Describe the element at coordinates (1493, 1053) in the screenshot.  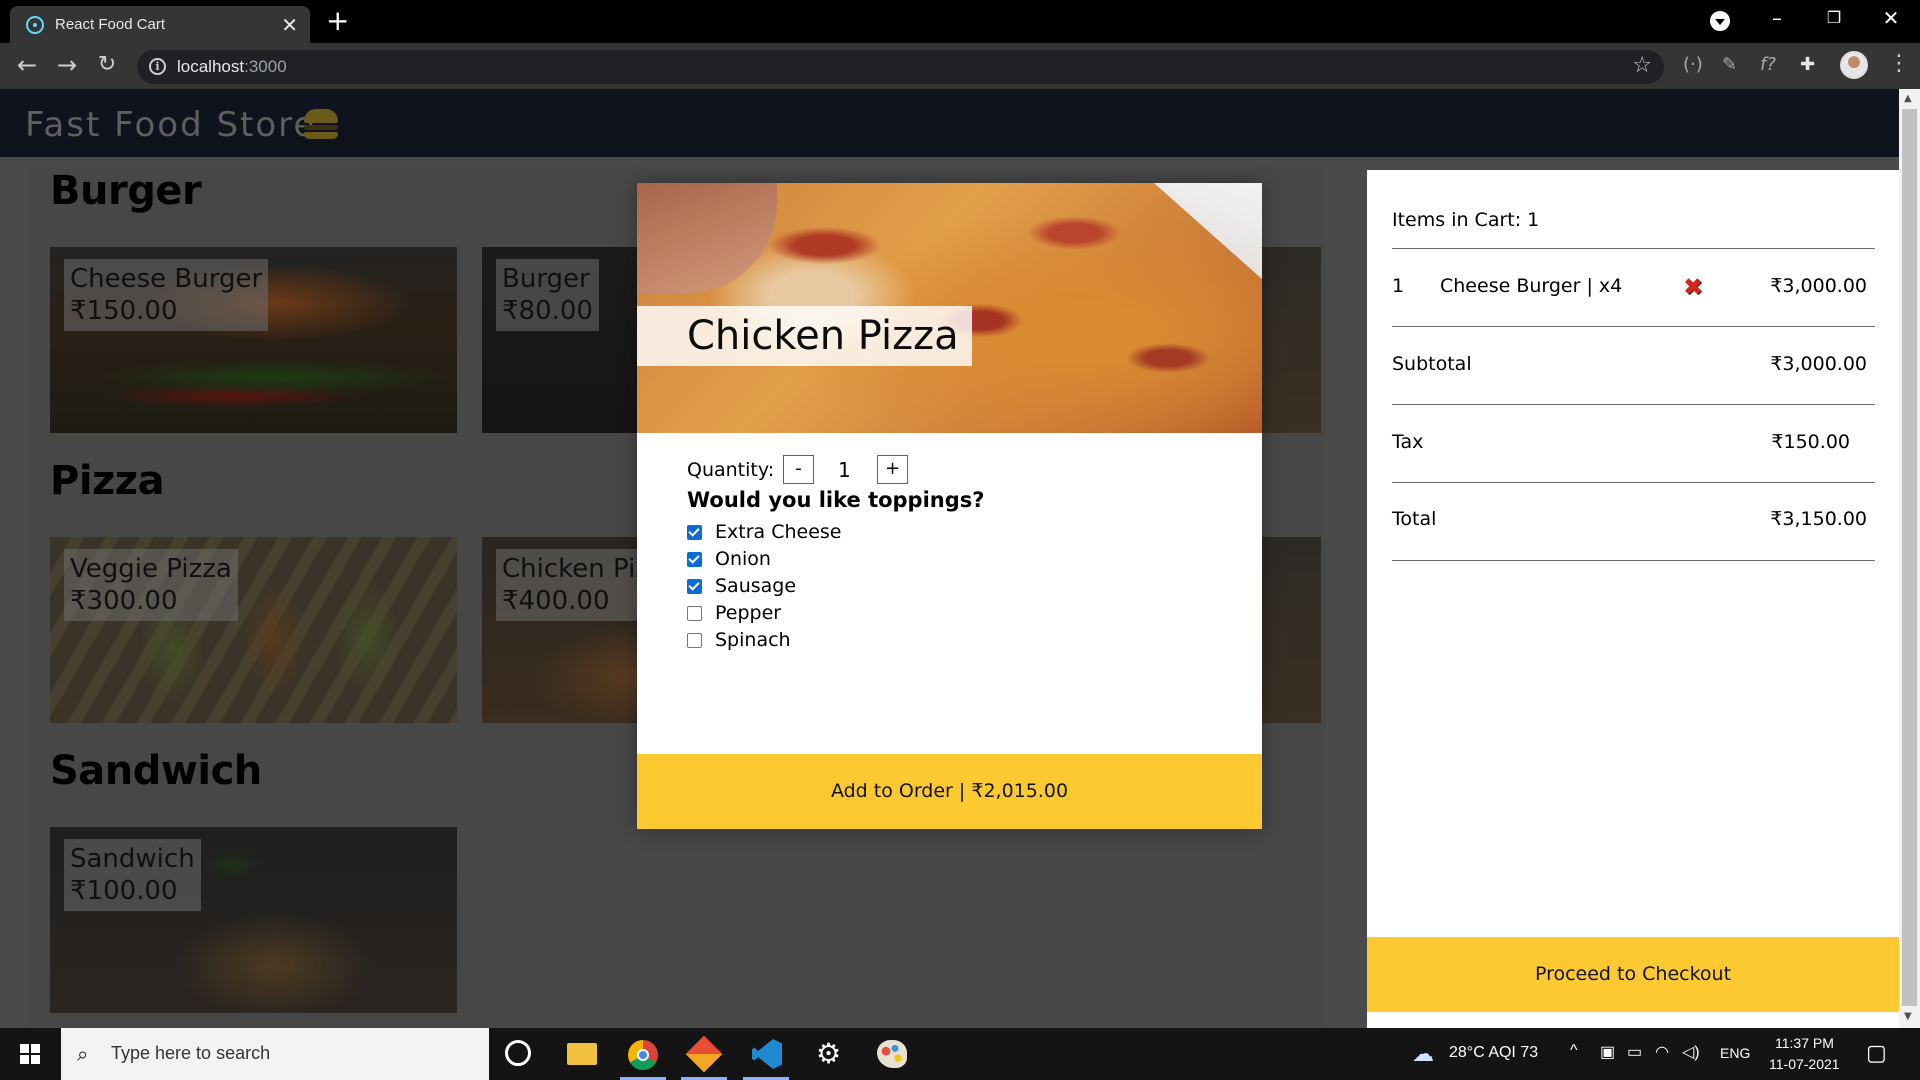
I see `weather-text: 28°C AQI 73` at that location.